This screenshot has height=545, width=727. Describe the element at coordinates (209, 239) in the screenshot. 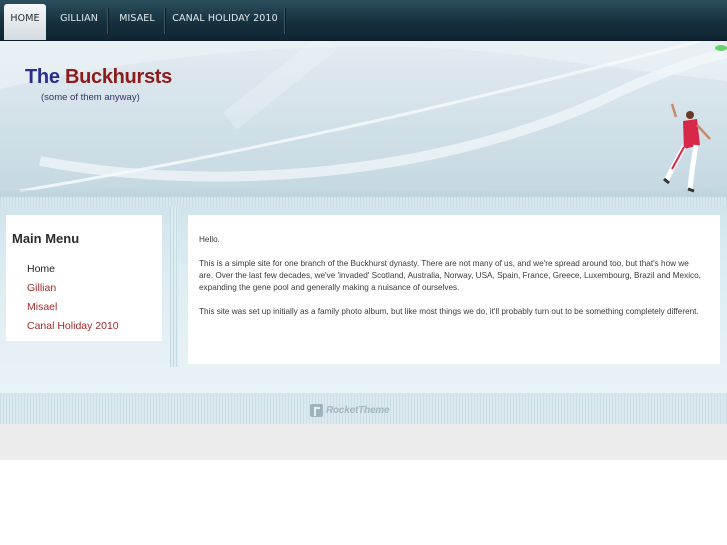

I see `content-paragraph: Hello.` at that location.